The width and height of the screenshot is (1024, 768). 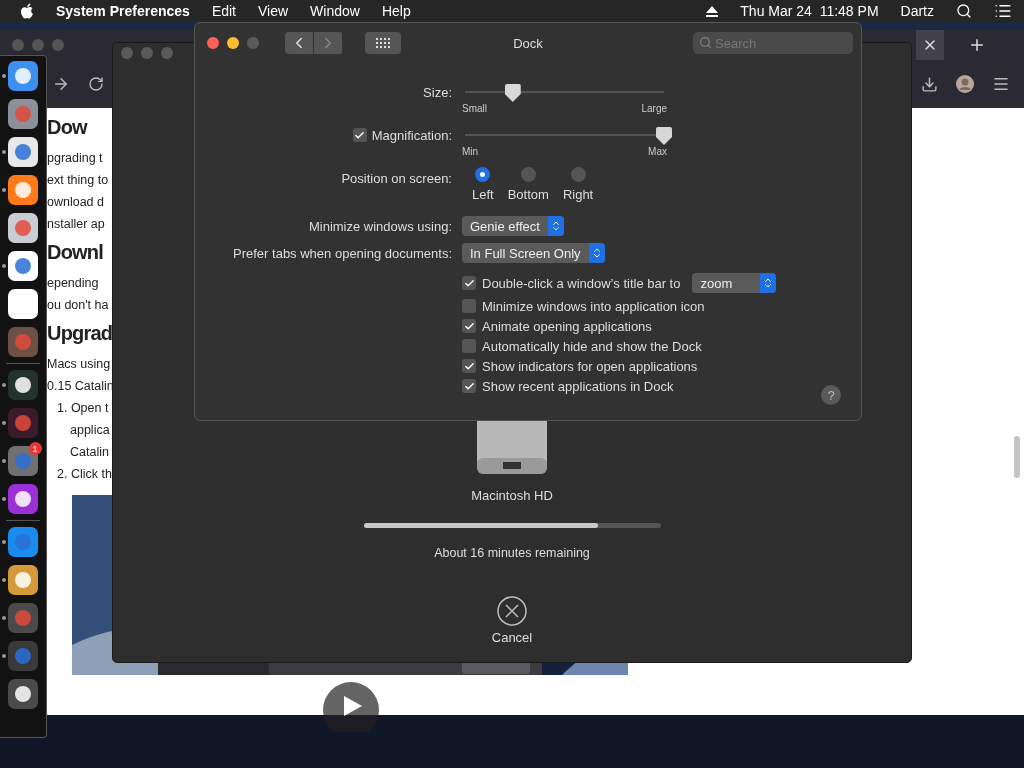 What do you see at coordinates (734, 283) in the screenshot?
I see `popup-button: zoom` at bounding box center [734, 283].